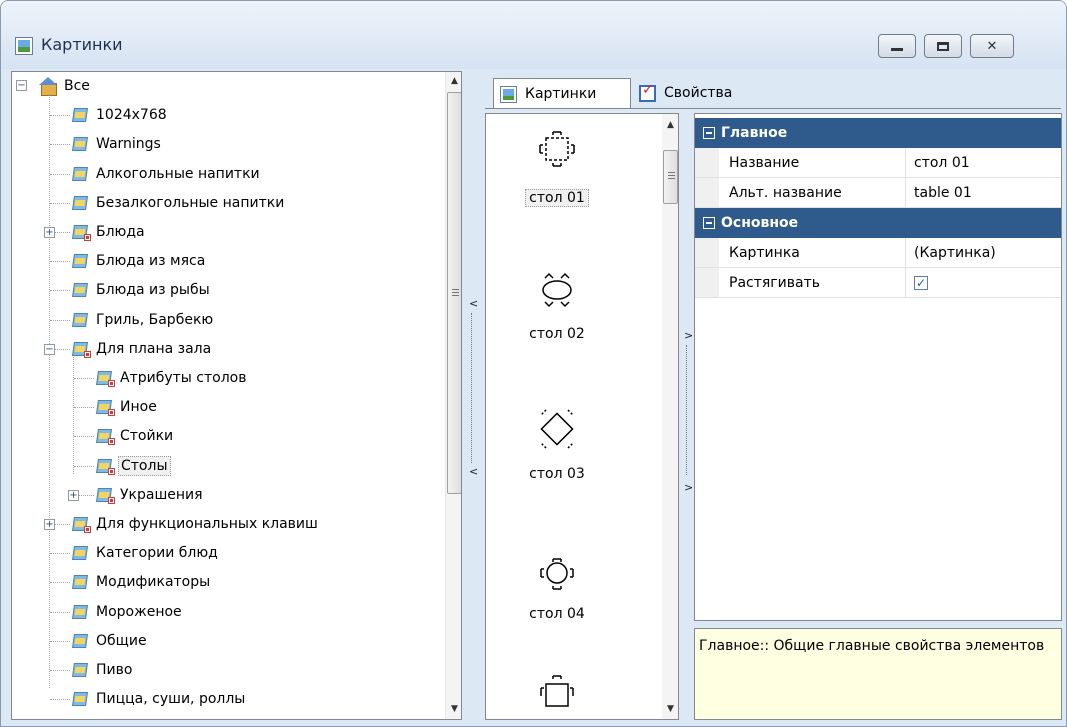 This screenshot has height=727, width=1067. Describe the element at coordinates (687, 419) in the screenshot. I see `right-splitter: > >` at that location.